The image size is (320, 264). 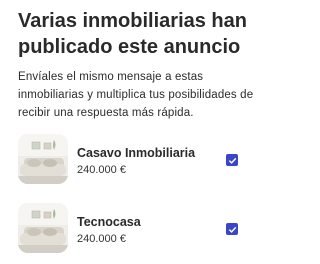 What do you see at coordinates (136, 153) in the screenshot?
I see `agency-name: Casavo Inmobiliaria` at bounding box center [136, 153].